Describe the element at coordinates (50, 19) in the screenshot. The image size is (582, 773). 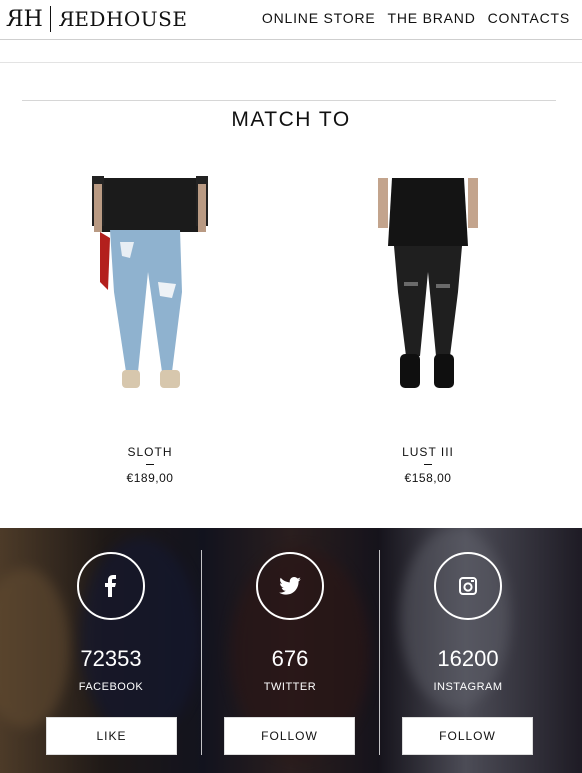
I see `logo-divider` at that location.